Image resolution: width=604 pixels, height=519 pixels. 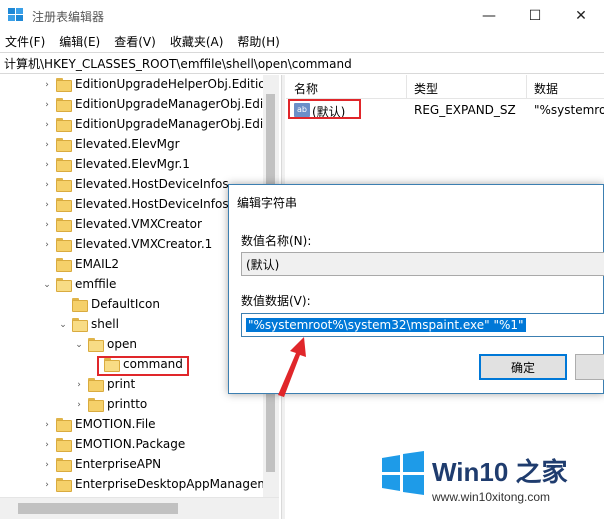 What do you see at coordinates (105, 324) in the screenshot?
I see `tree-item-label: shell` at bounding box center [105, 324].